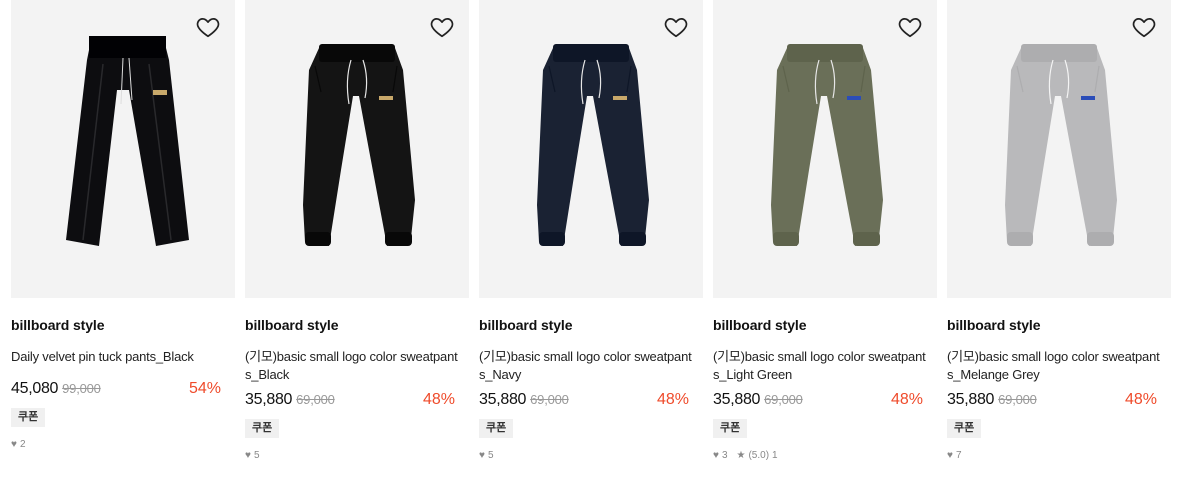  I want to click on product-meta: ♥ 7, so click(1059, 456).